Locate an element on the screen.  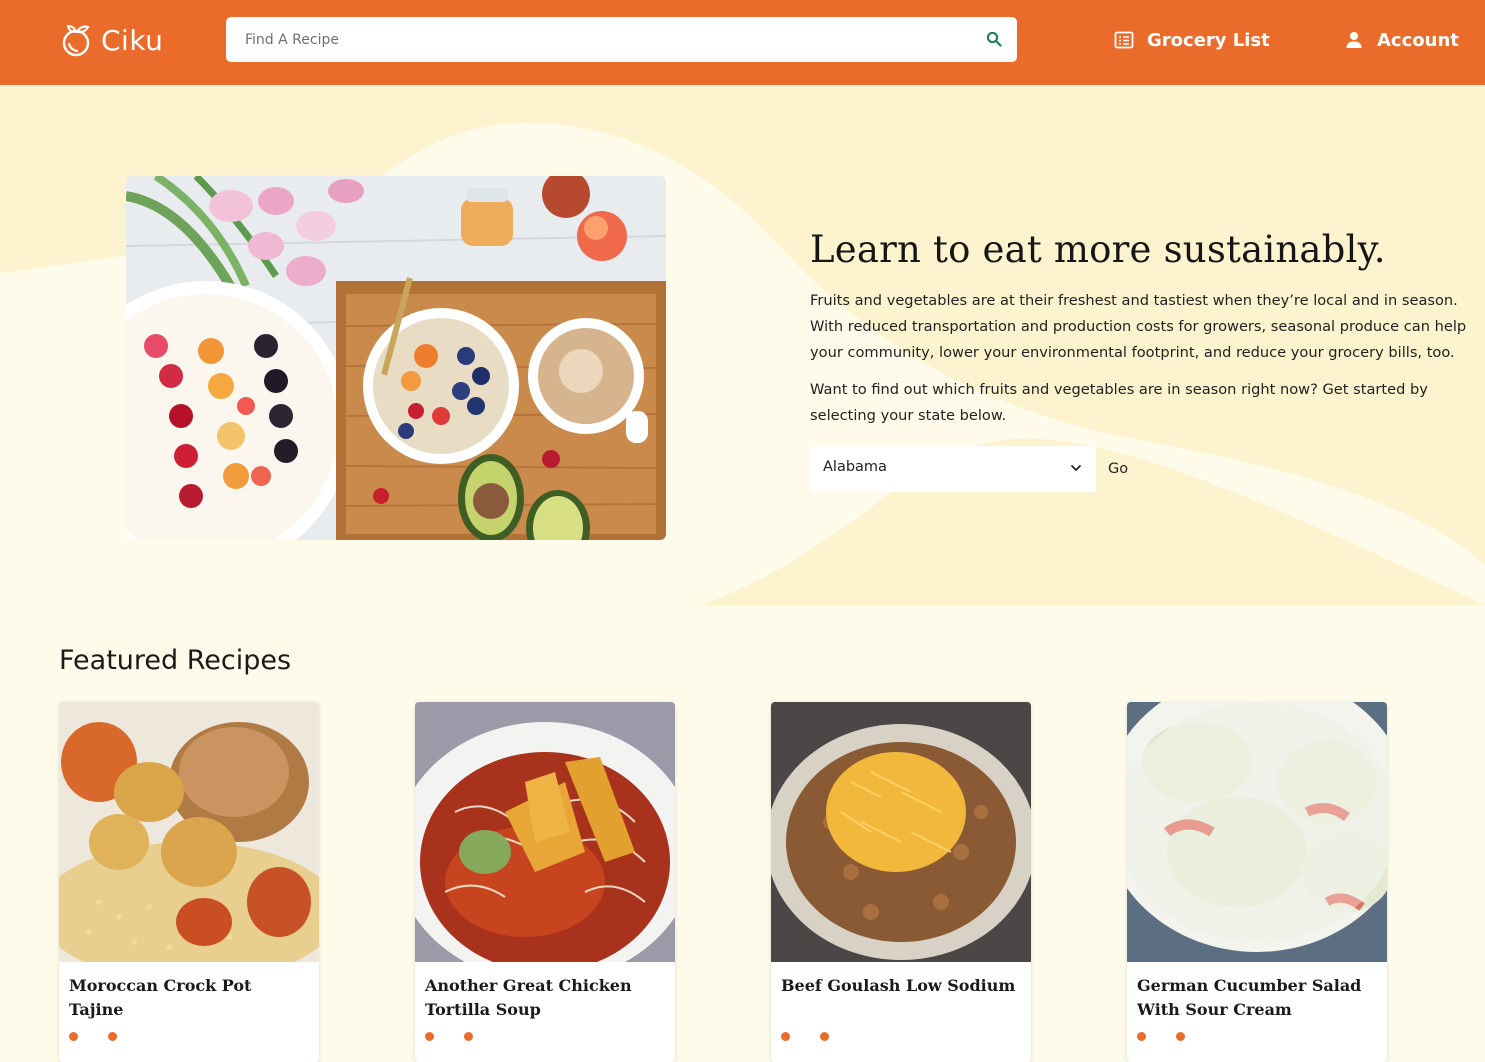
recipe-card: Beef Goulash Low Sodium is located at coordinates (901, 882).